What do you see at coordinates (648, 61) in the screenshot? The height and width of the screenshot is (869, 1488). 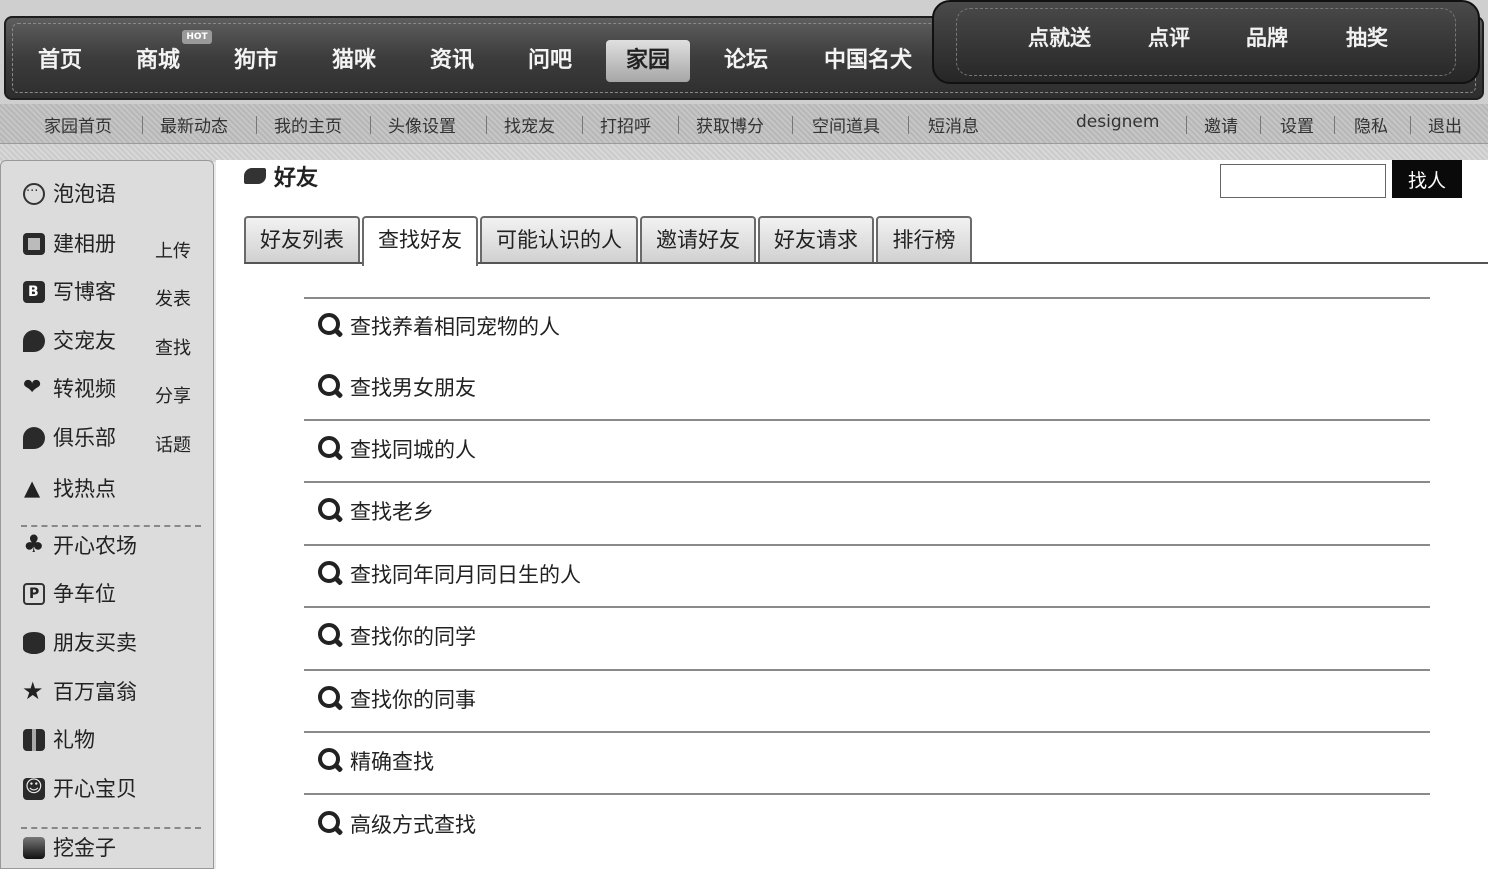 I see `nav-home-space: 家园` at bounding box center [648, 61].